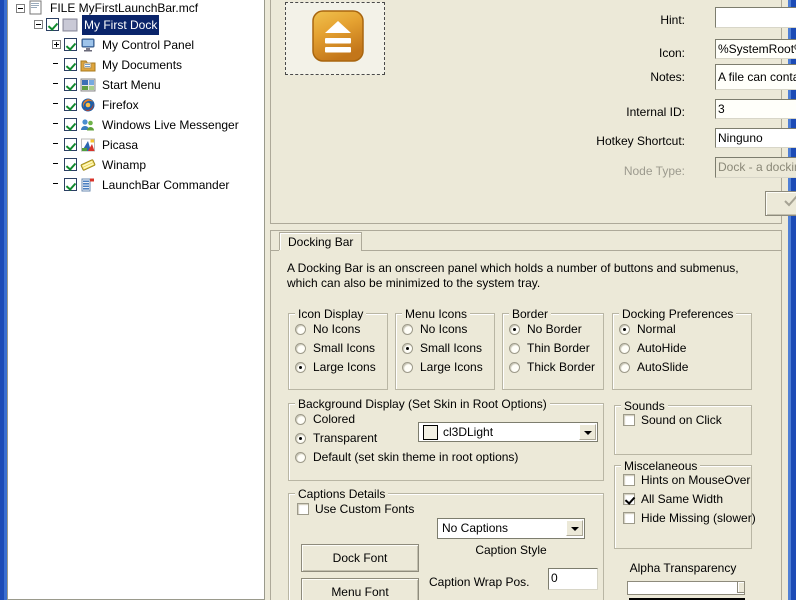 This screenshot has width=796, height=600. I want to click on control-panel-icon, so click(88, 45).